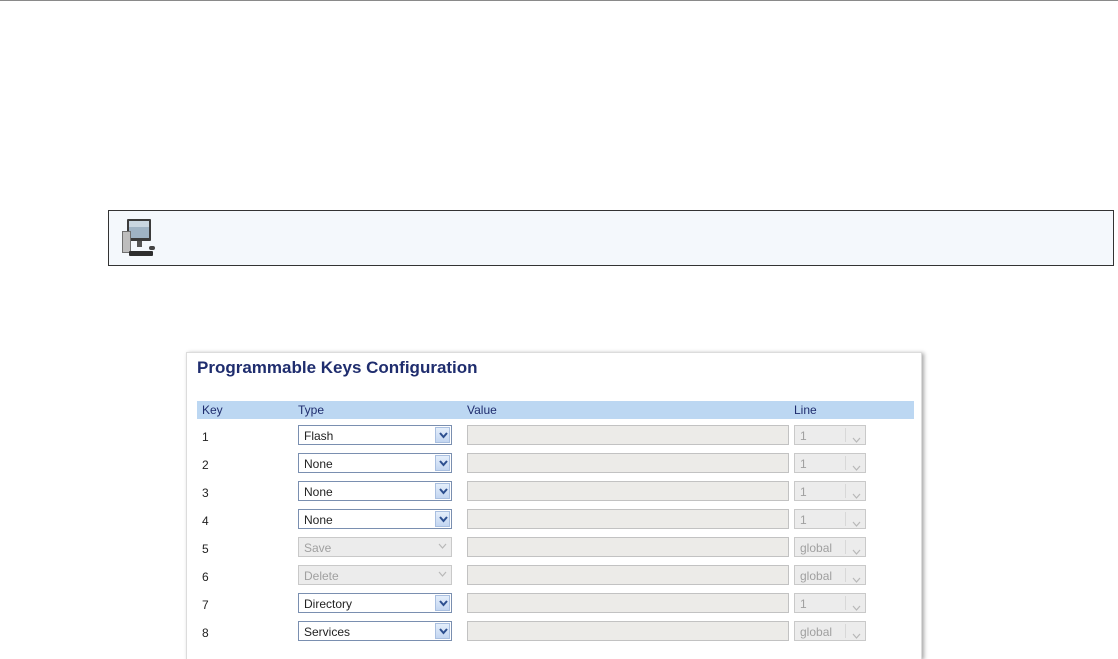 This screenshot has width=1118, height=659. What do you see at coordinates (138, 237) in the screenshot?
I see `desktop-computer-icon` at bounding box center [138, 237].